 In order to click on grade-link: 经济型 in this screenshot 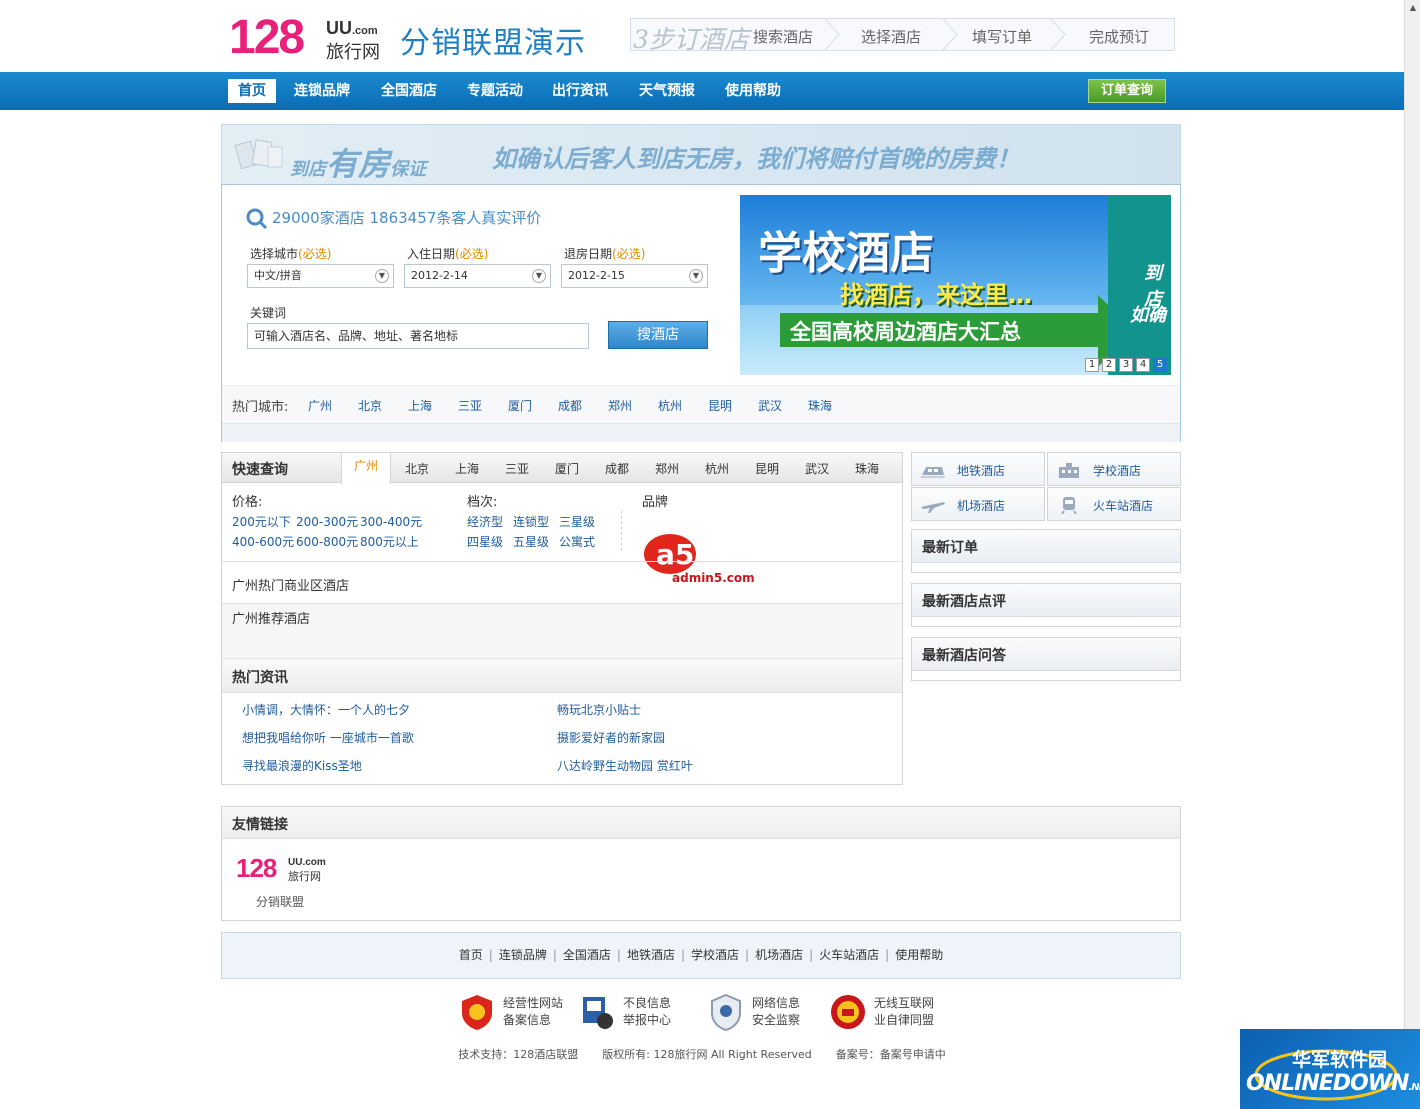, I will do `click(485, 521)`.